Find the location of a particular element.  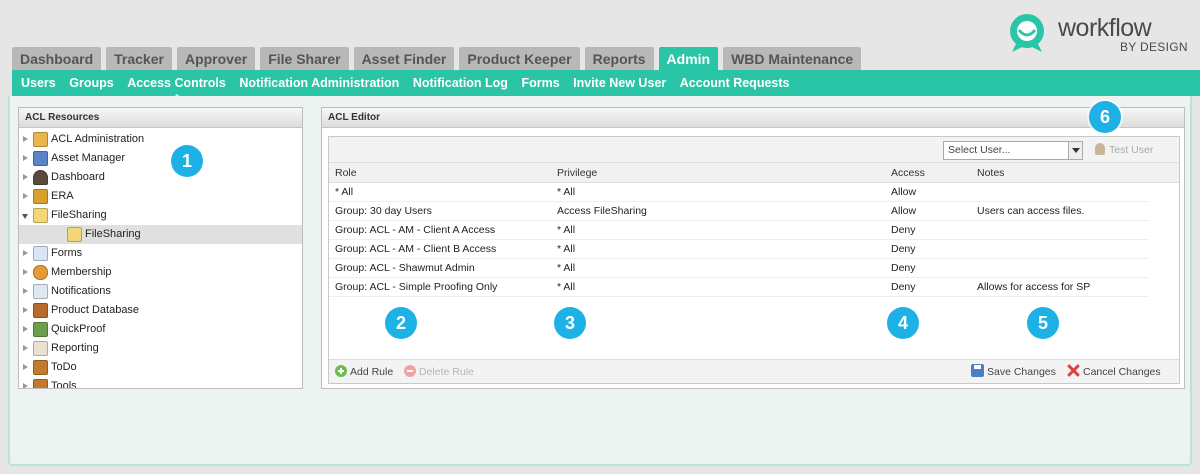

save-changes-button: Save Changes is located at coordinates (1013, 372).